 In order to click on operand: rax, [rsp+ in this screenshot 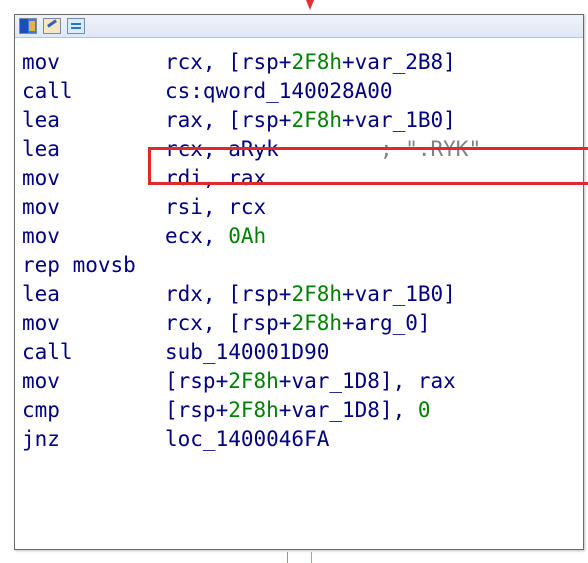, I will do `click(228, 120)`.